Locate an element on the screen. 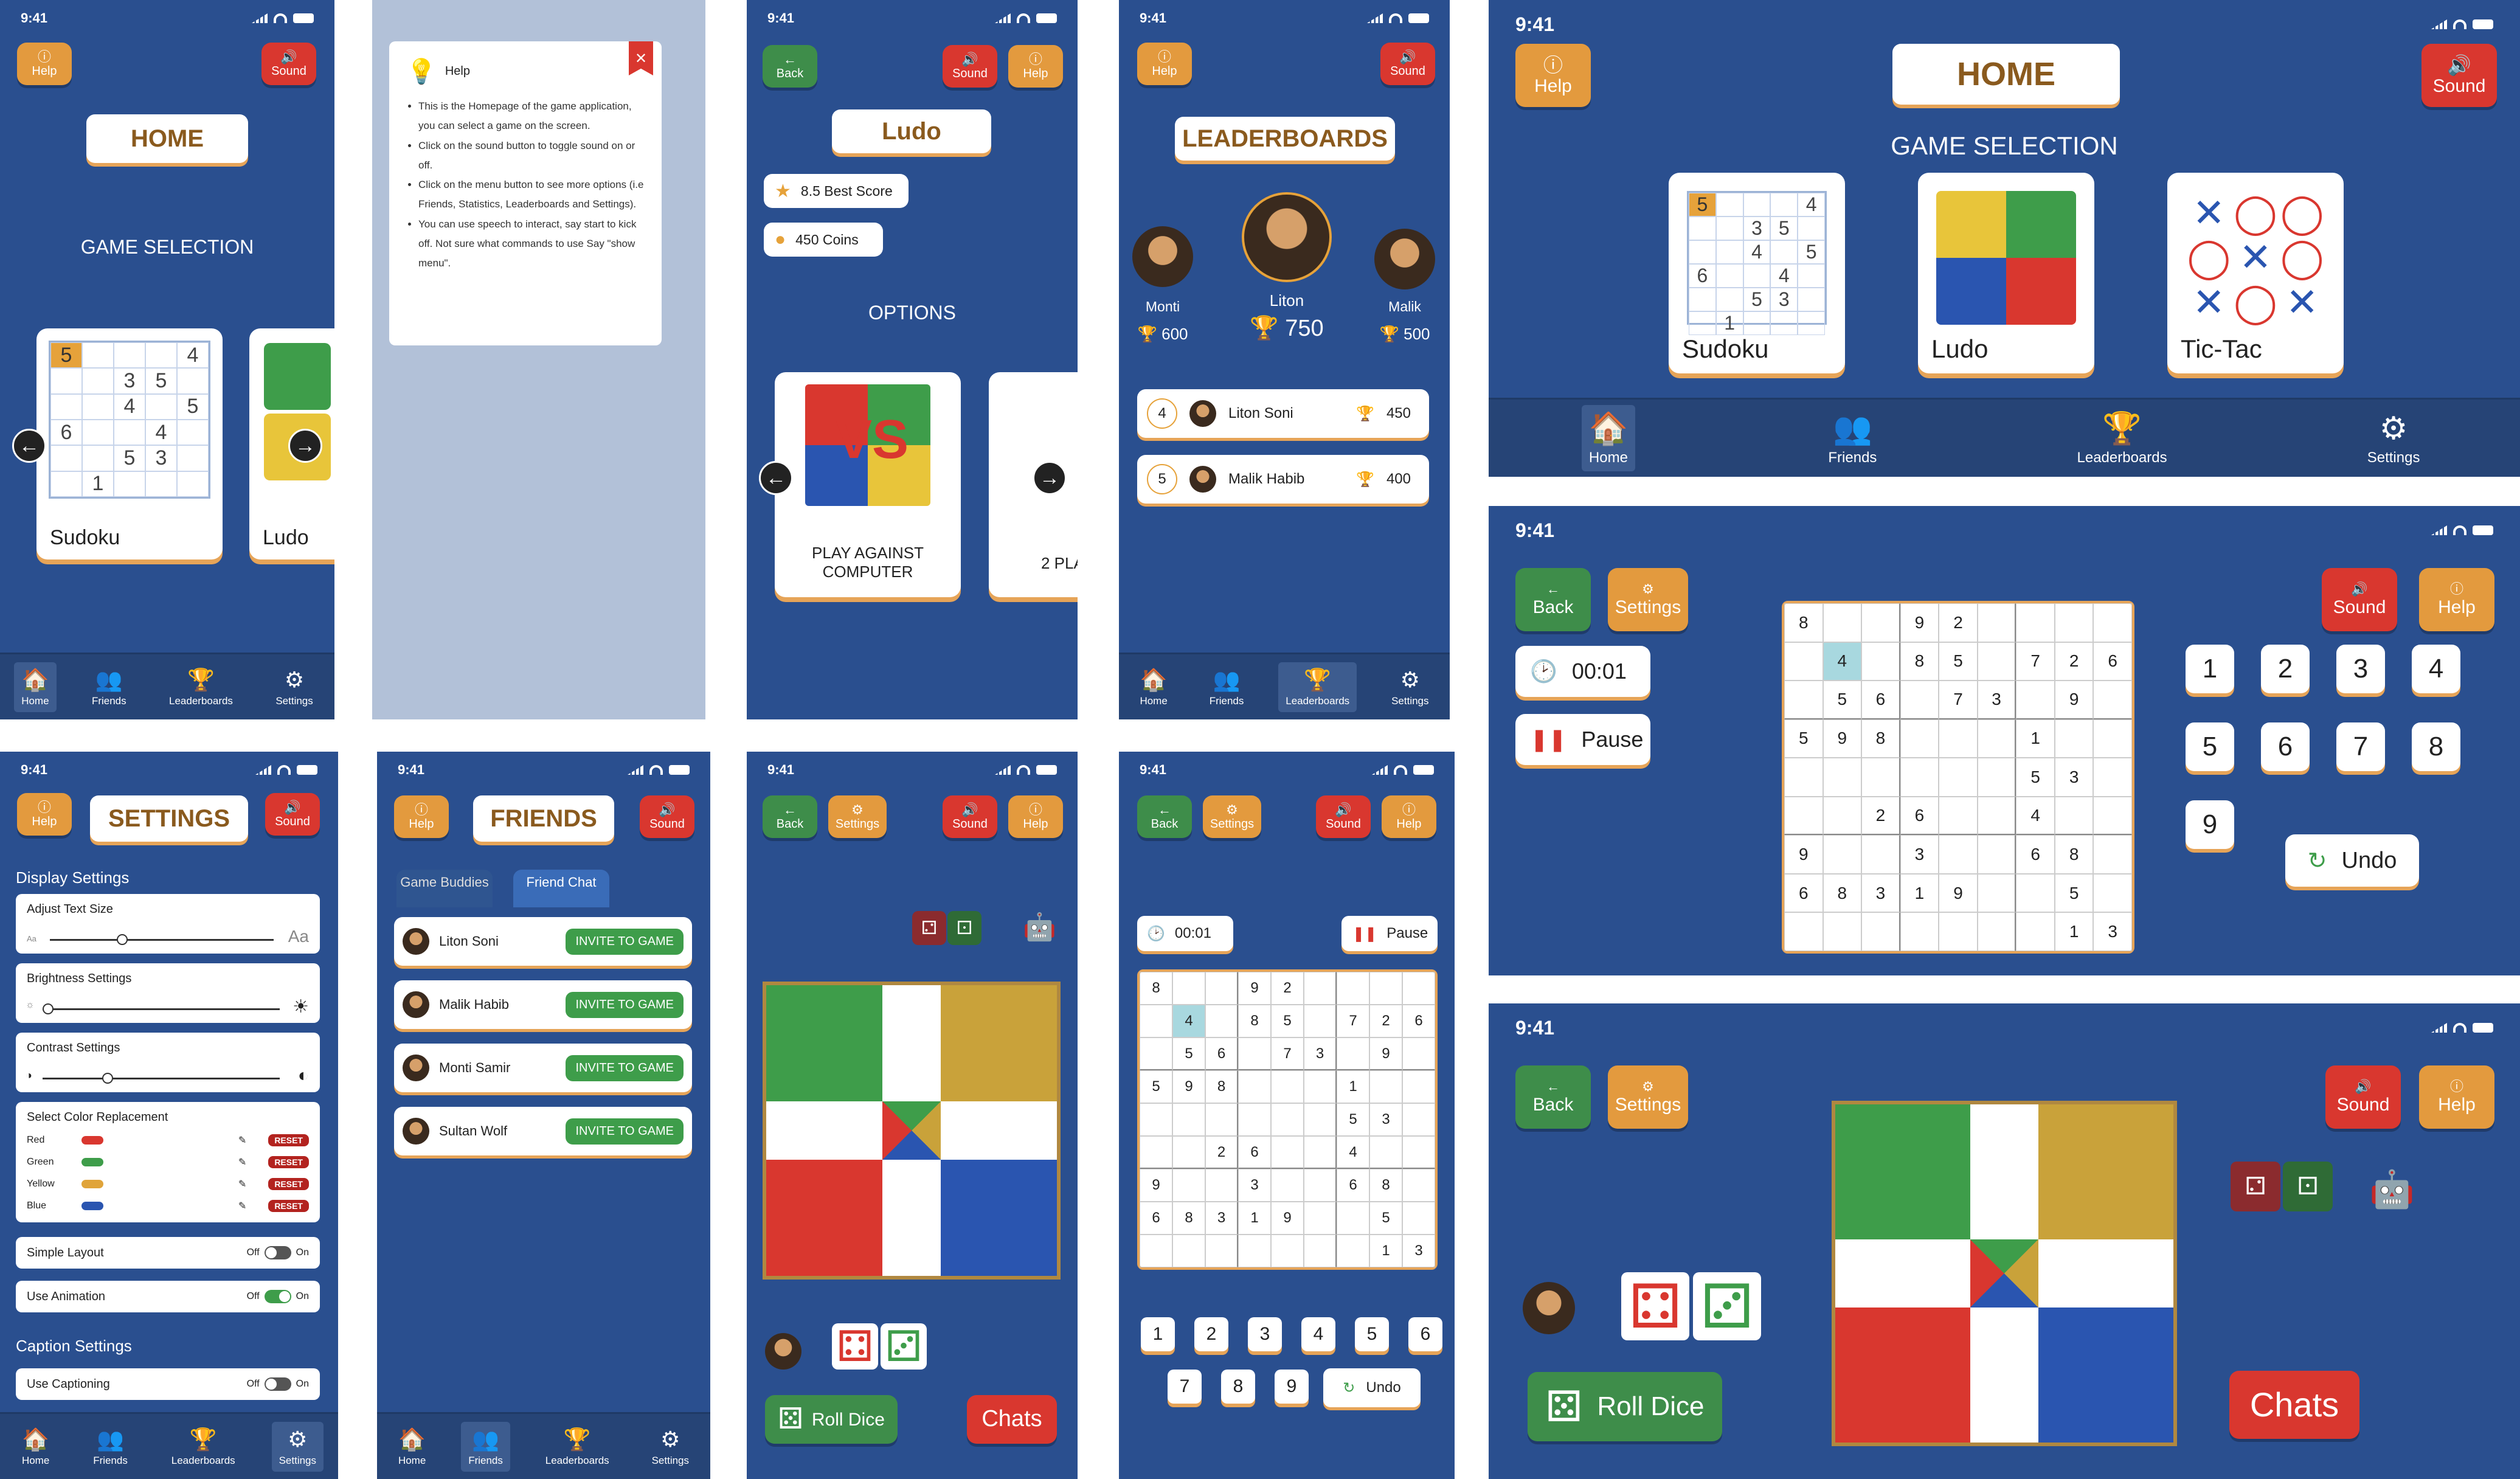 This screenshot has width=2520, height=1479. invite-button: INVITE TO GAME is located at coordinates (625, 1004).